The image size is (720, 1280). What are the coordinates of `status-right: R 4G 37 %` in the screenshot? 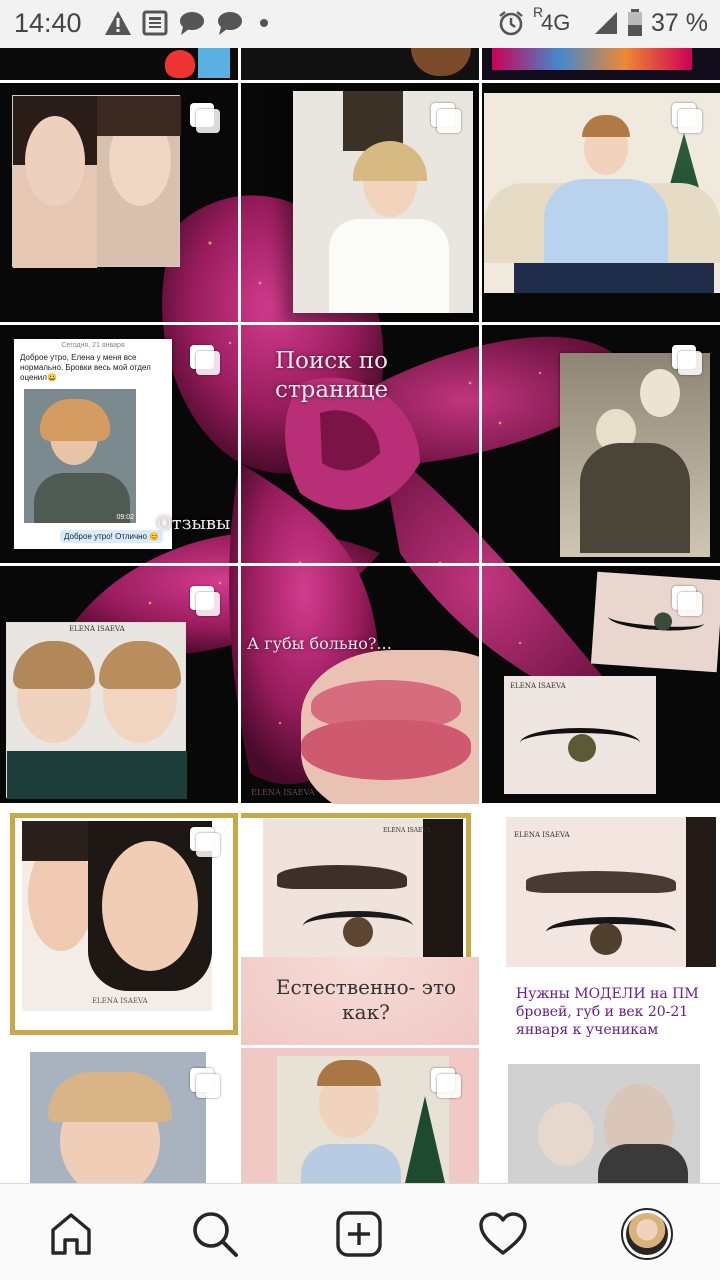 It's located at (602, 21).